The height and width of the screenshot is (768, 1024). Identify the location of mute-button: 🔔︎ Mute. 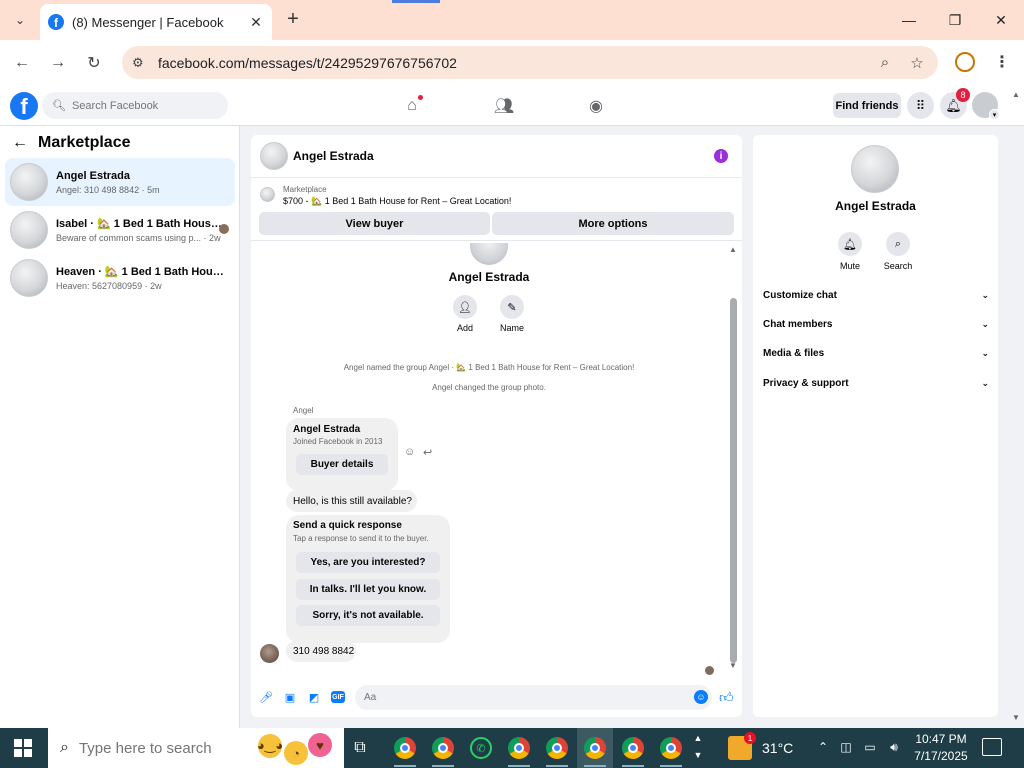
(850, 251).